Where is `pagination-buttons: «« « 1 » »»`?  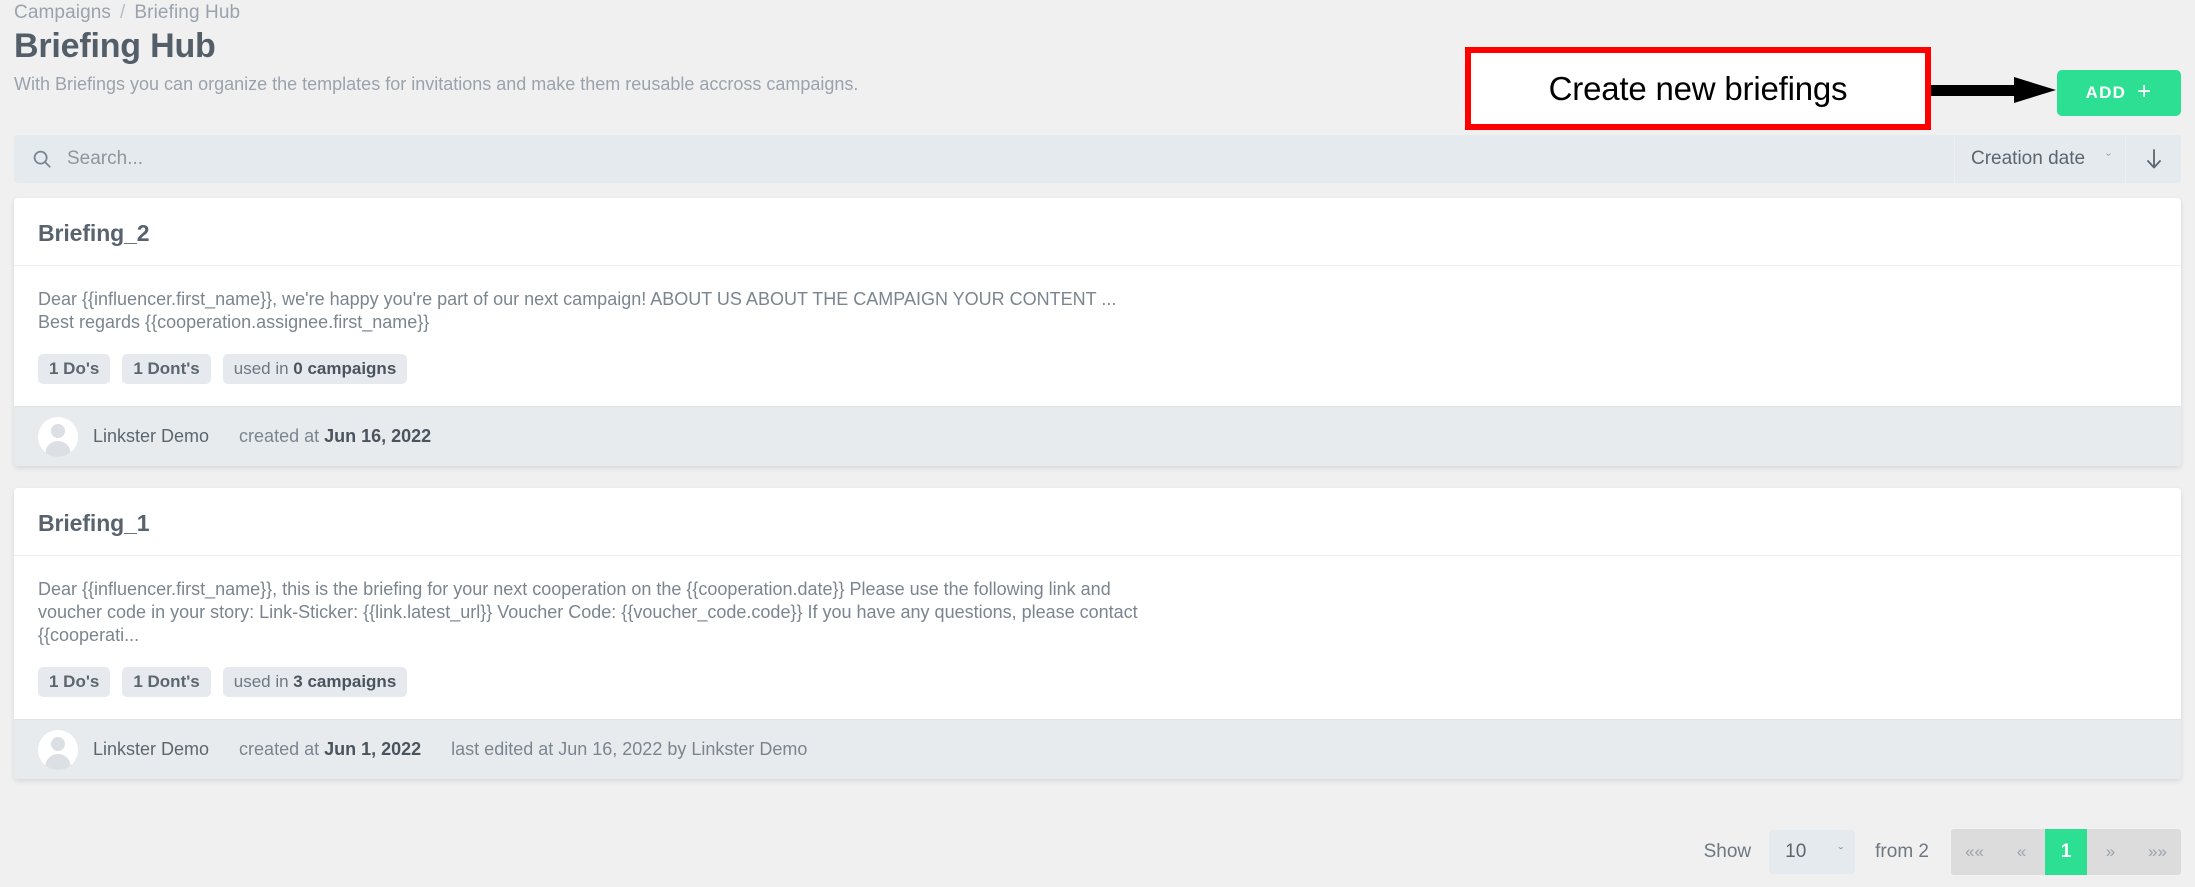
pagination-buttons: «« « 1 » »» is located at coordinates (2066, 852).